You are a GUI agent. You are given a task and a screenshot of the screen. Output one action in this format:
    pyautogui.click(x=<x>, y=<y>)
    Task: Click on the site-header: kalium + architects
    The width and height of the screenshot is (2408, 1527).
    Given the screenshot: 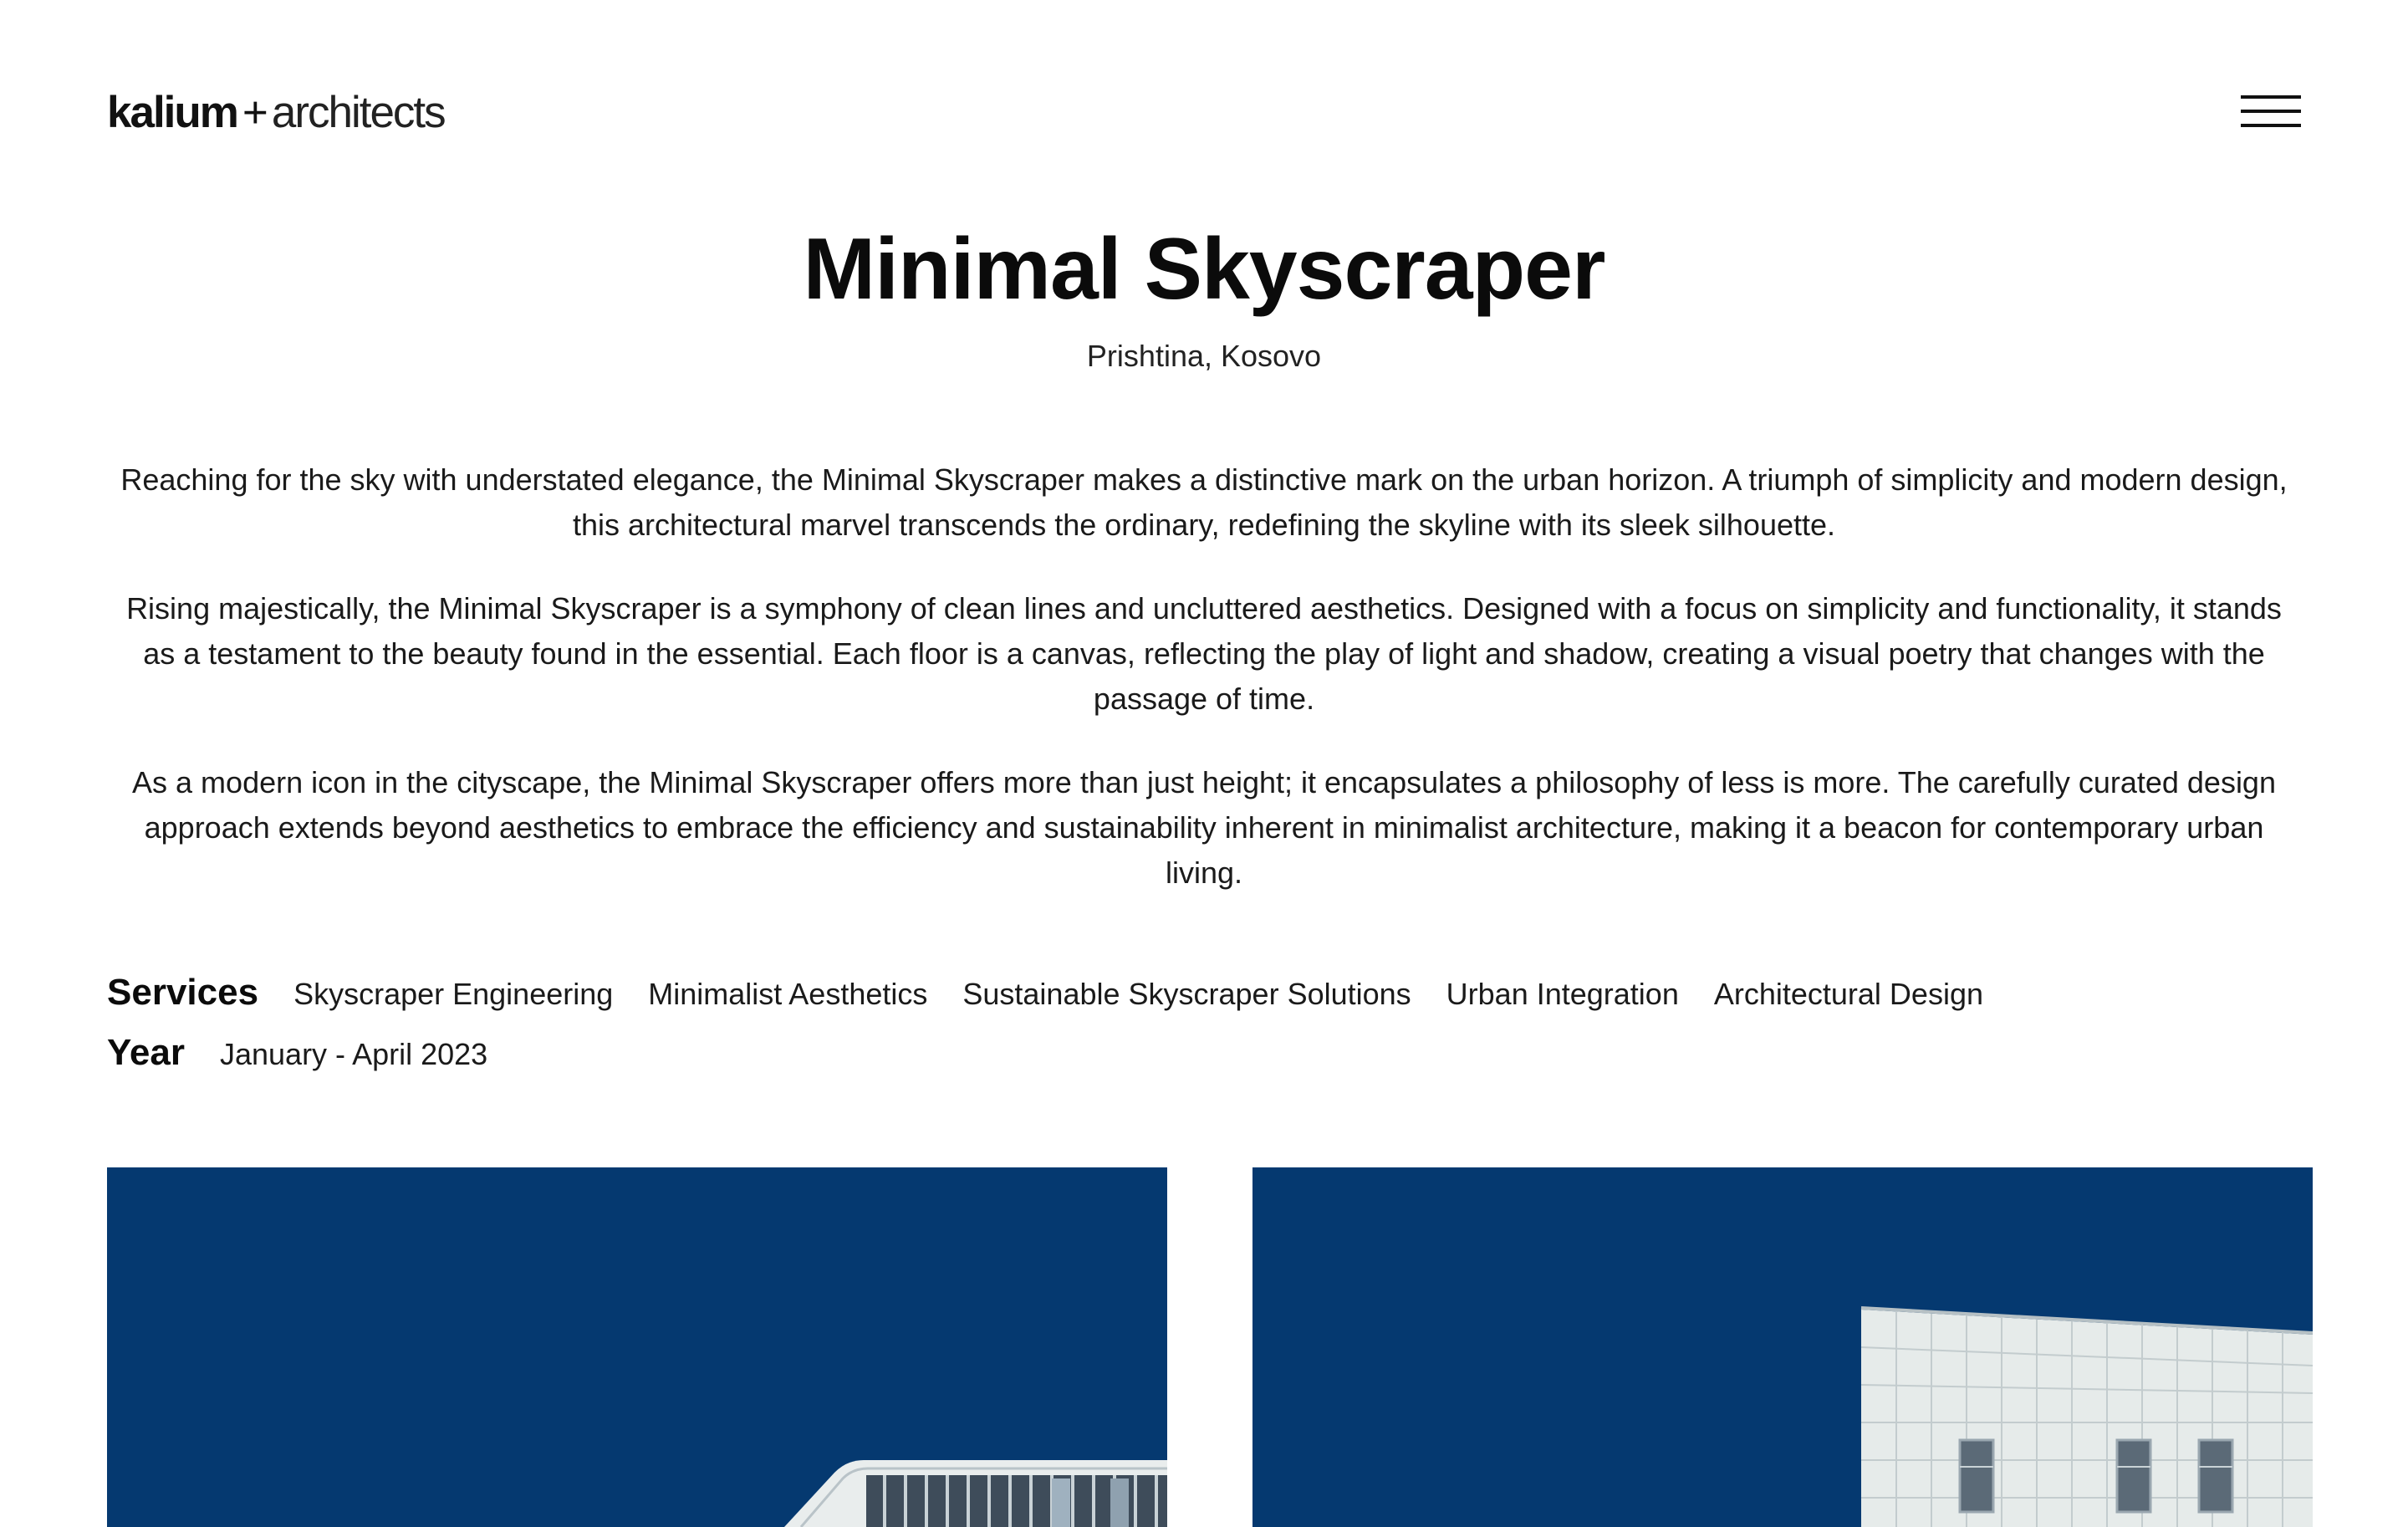 What is the action you would take?
    pyautogui.click(x=1204, y=113)
    